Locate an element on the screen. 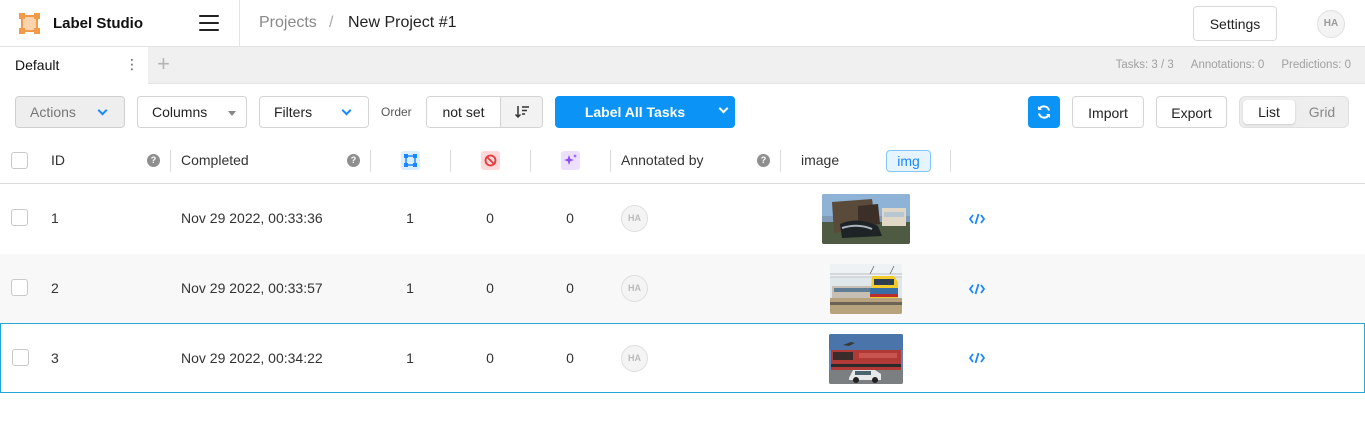 The image size is (1365, 431). column-header-id: ID is located at coordinates (58, 160).